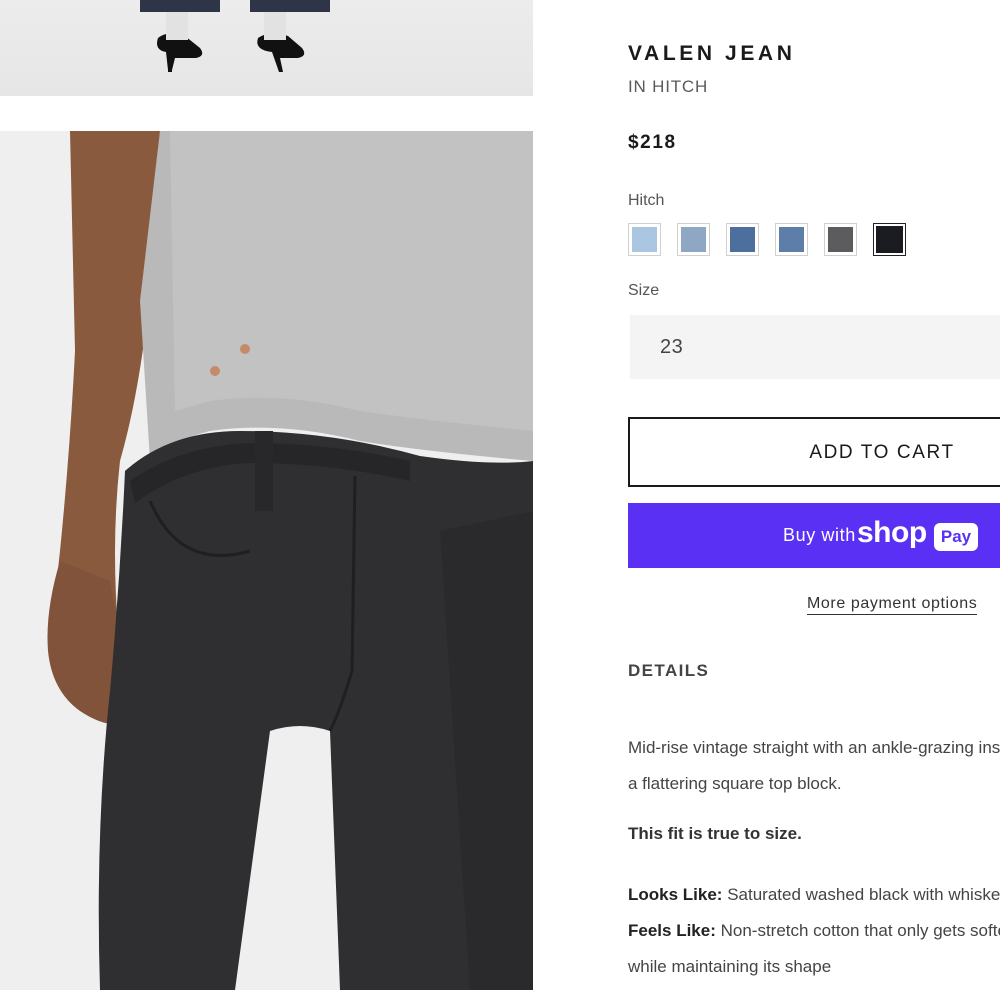  I want to click on size-selector-label: Size, so click(644, 290).